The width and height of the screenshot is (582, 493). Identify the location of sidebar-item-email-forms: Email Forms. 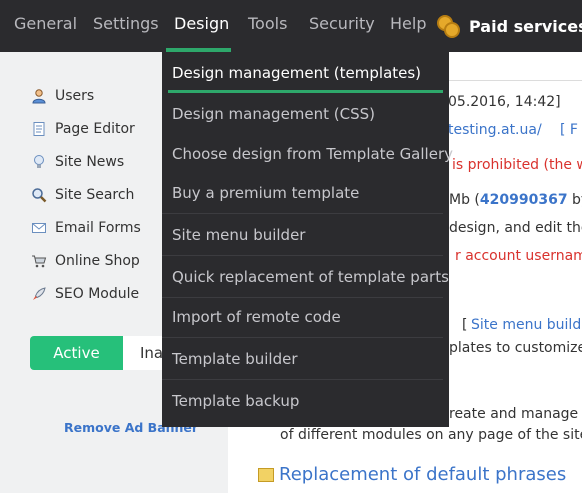
(85, 228).